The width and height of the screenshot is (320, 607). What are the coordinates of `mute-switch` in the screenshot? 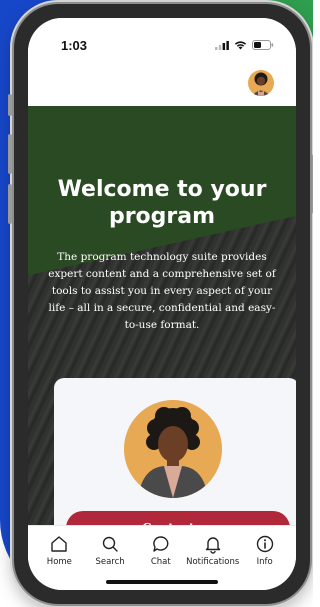 It's located at (10, 105).